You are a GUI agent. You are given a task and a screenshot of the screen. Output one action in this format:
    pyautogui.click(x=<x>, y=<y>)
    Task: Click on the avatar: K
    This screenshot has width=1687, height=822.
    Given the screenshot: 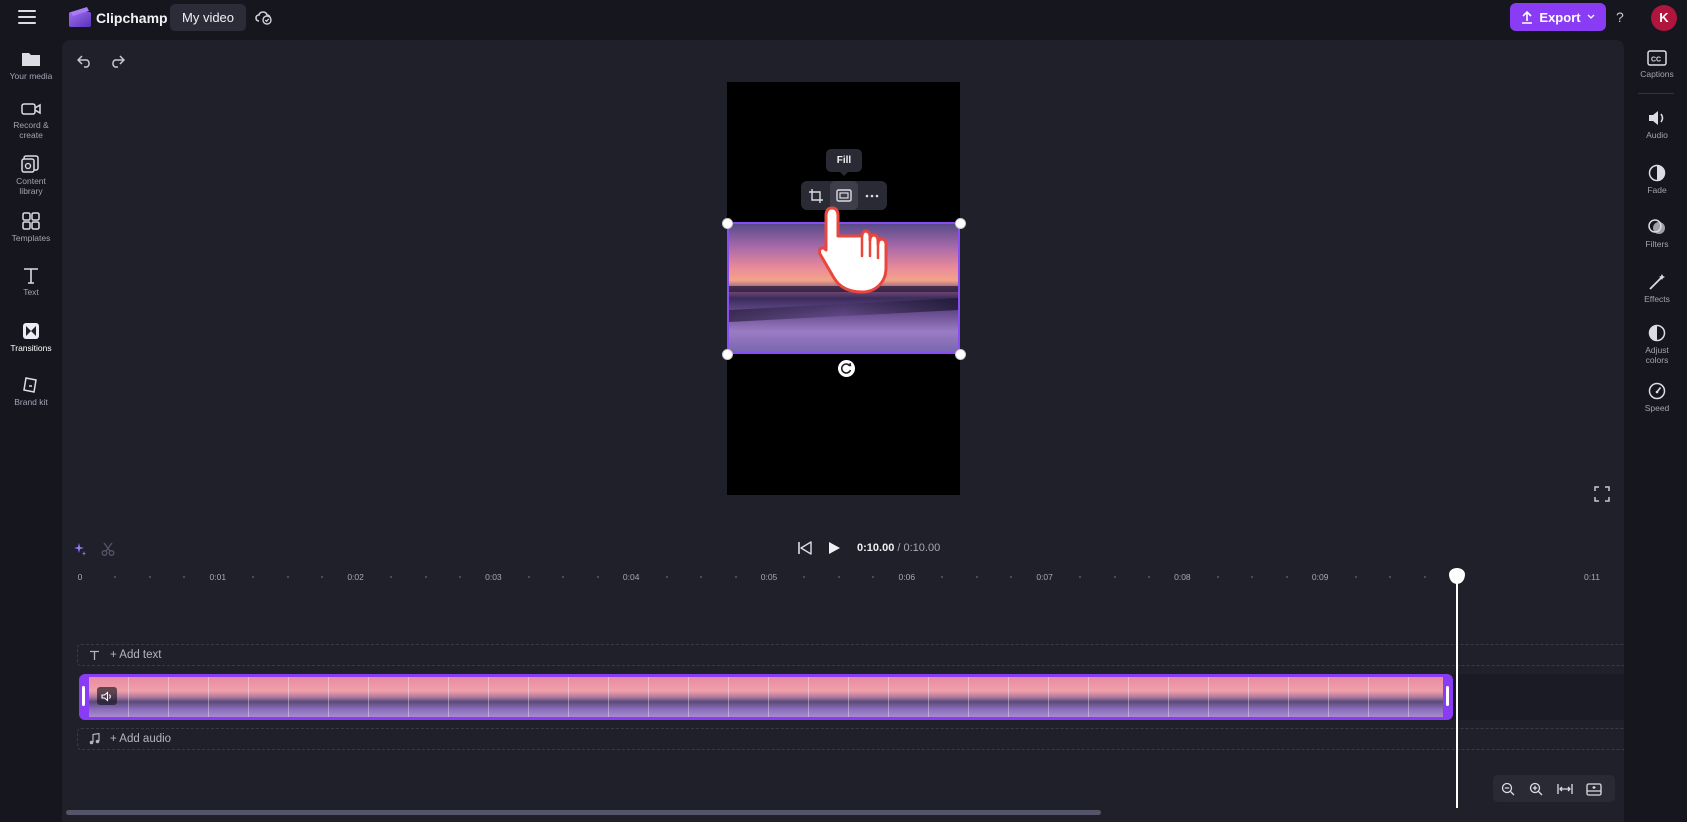 What is the action you would take?
    pyautogui.click(x=1664, y=18)
    